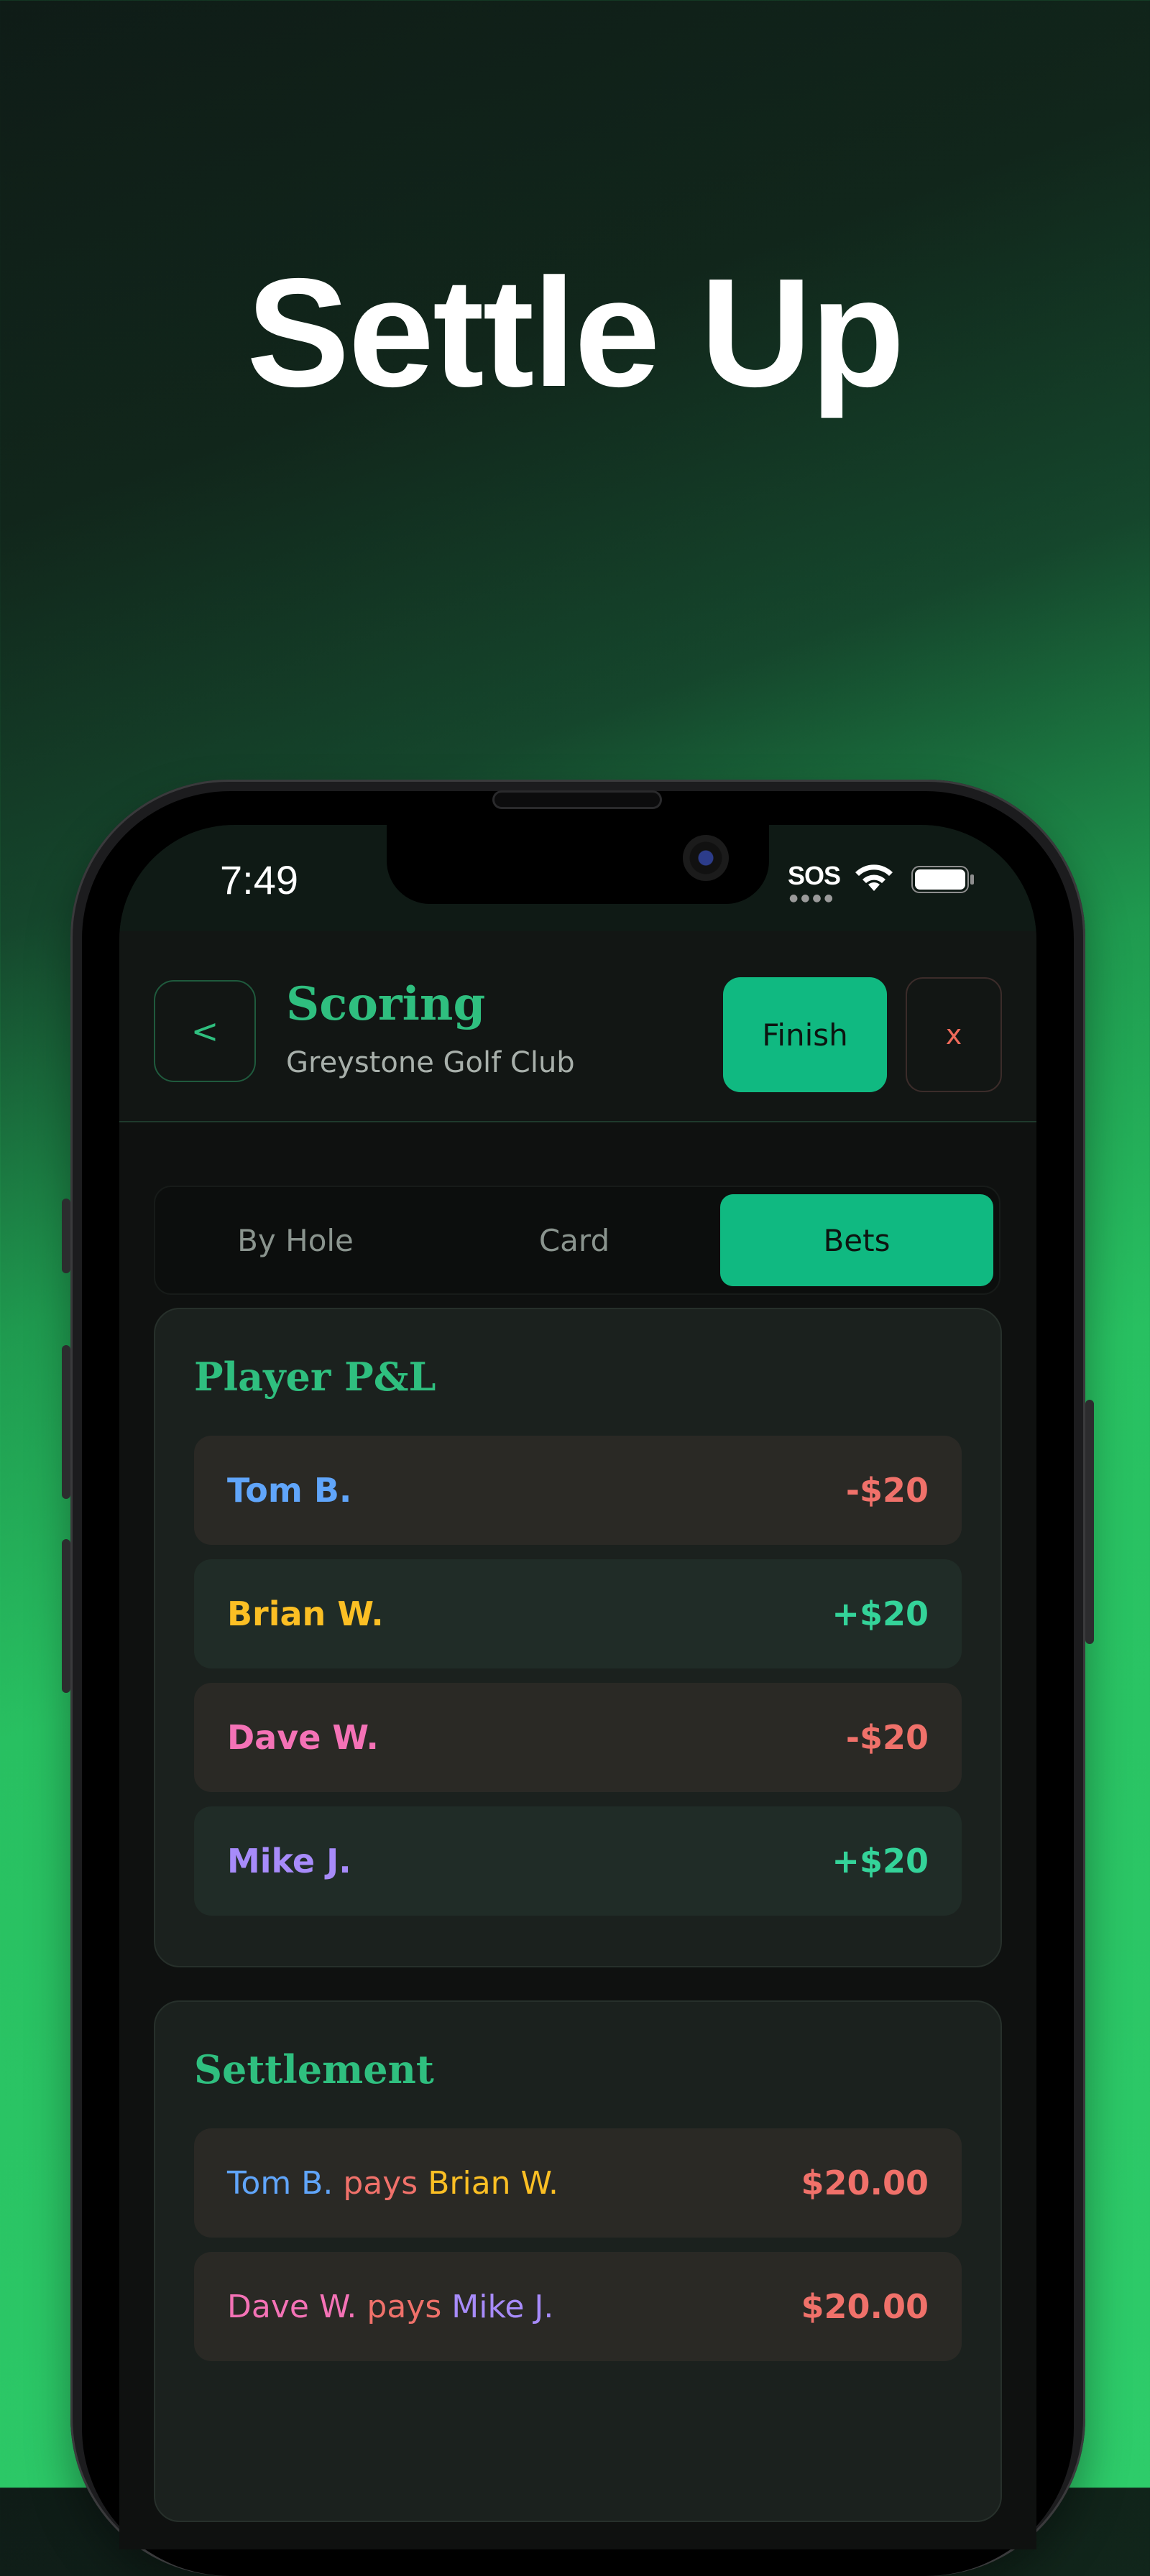 The image size is (1150, 2576). I want to click on volume-up-button, so click(66, 1422).